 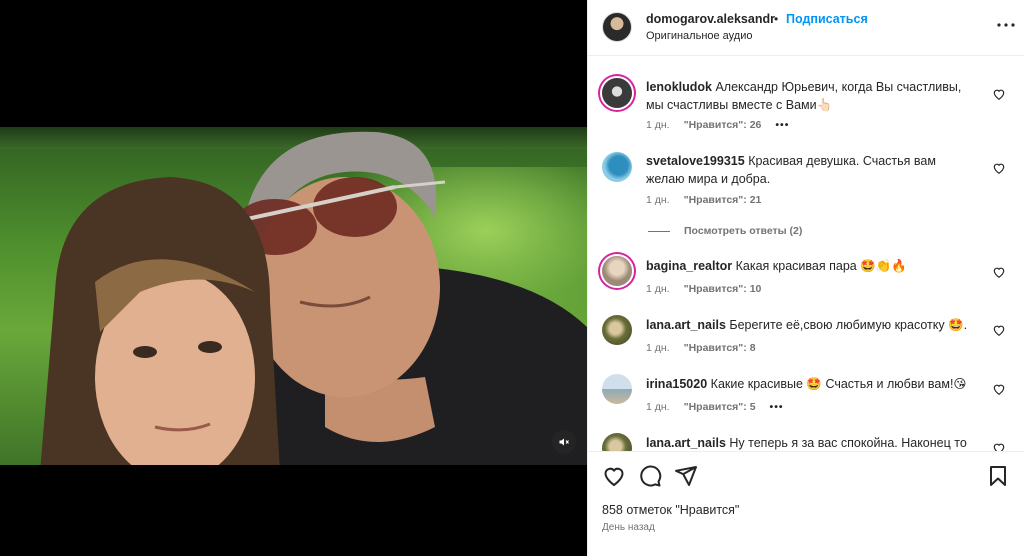 What do you see at coordinates (679, 87) in the screenshot?
I see `commenter-username: lenokludok` at bounding box center [679, 87].